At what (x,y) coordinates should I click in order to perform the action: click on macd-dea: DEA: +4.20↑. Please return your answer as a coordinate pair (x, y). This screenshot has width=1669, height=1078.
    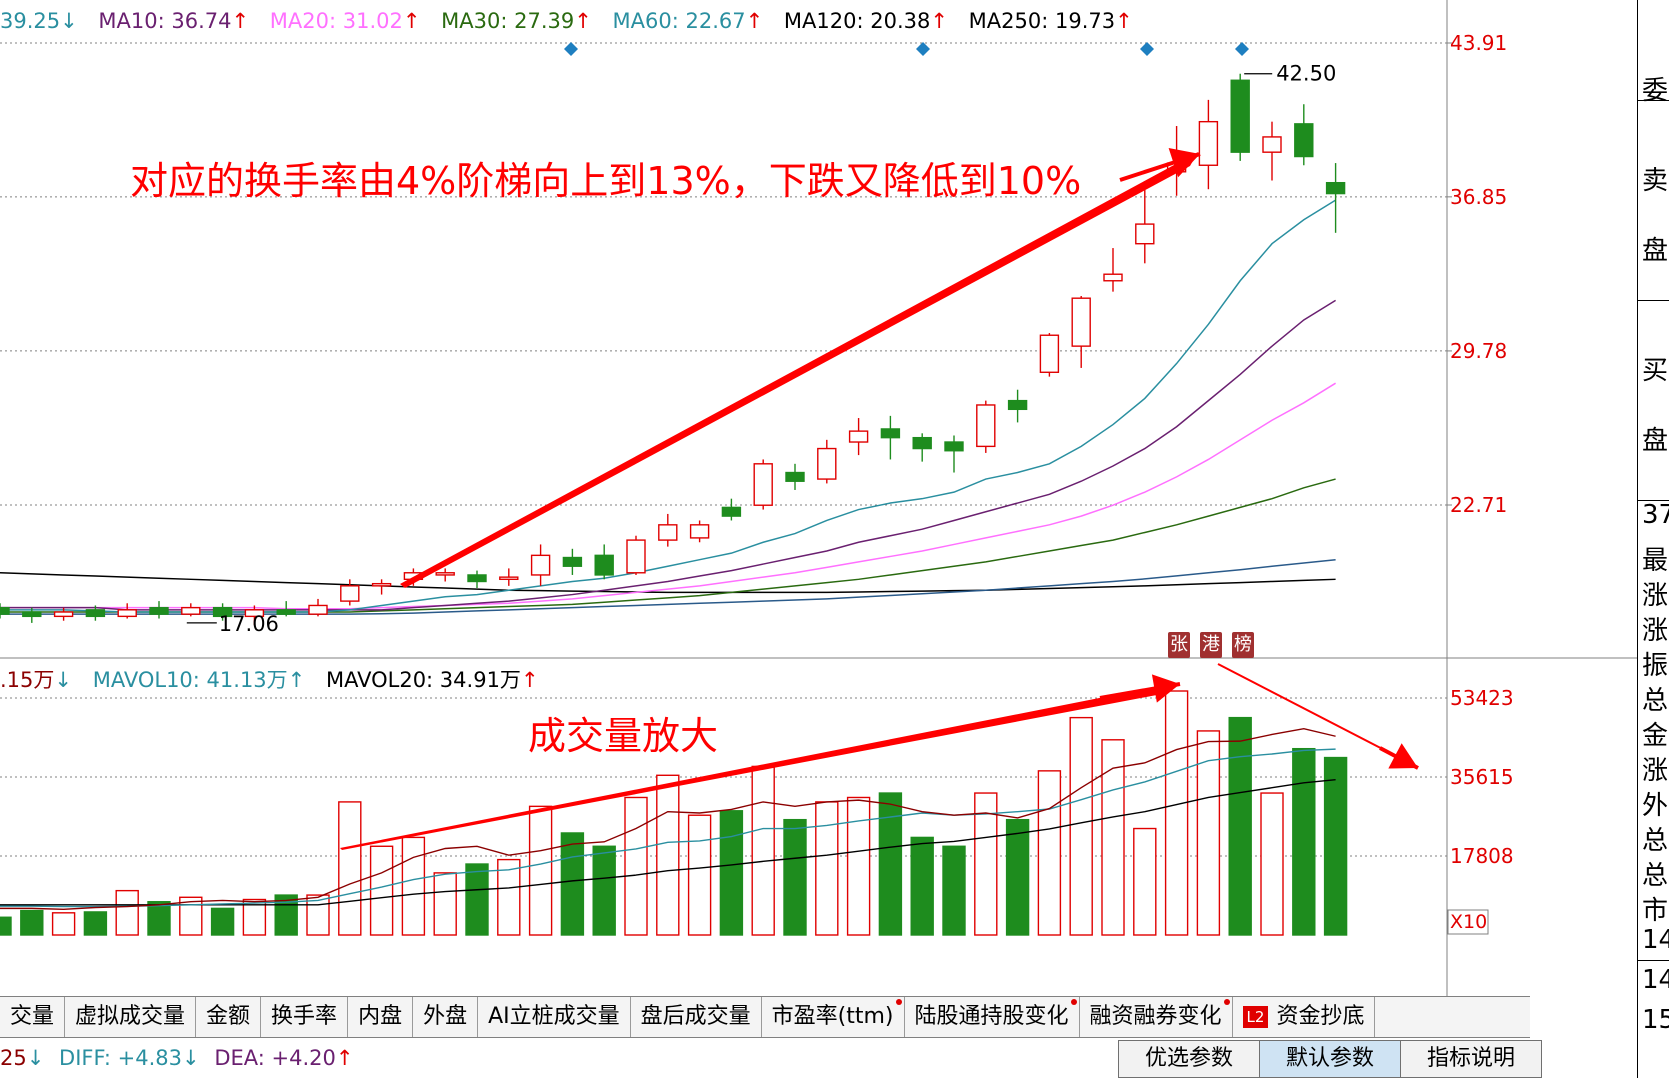
    Looking at the image, I should click on (284, 1058).